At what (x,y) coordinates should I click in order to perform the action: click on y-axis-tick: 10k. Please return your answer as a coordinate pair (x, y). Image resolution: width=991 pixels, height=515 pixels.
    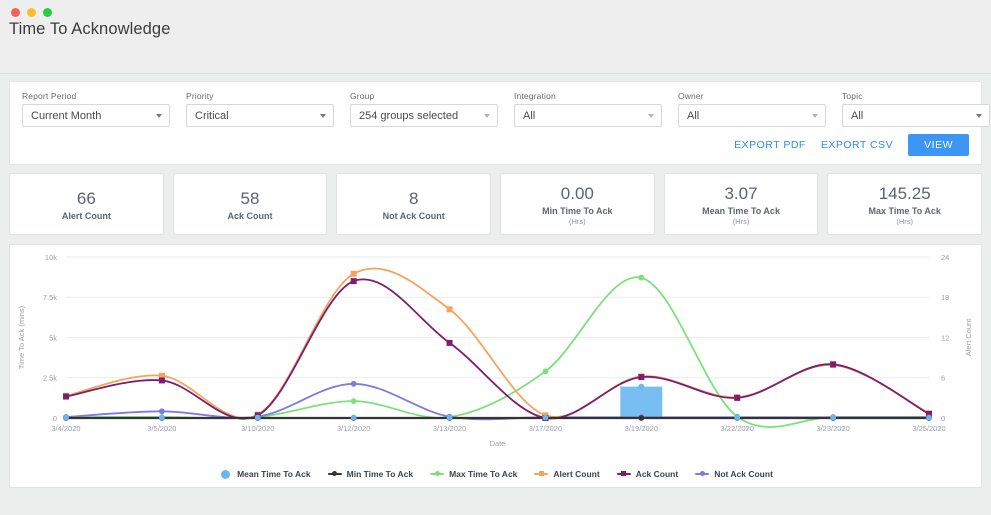
    Looking at the image, I should click on (51, 257).